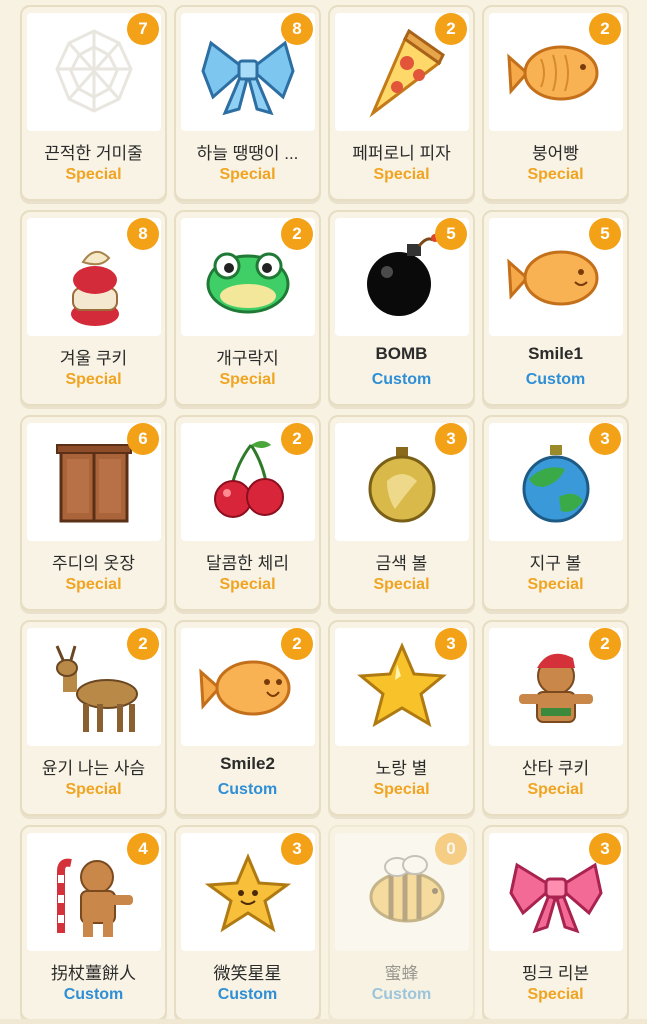 The width and height of the screenshot is (647, 1024). Describe the element at coordinates (93, 308) in the screenshot. I see `sticker-card: 8 겨울 쿠키 Special` at that location.